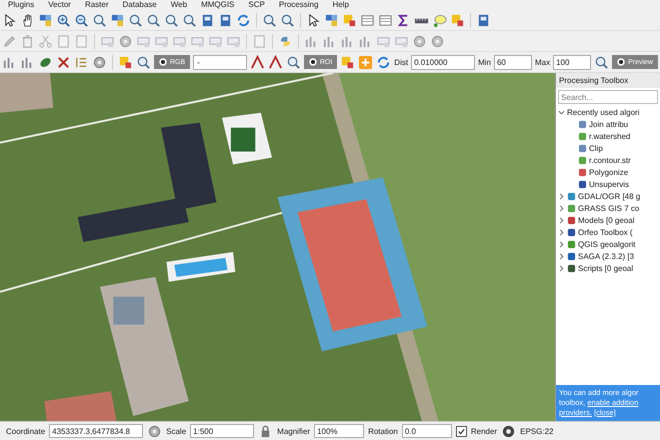  I want to click on render-checkbox, so click(461, 431).